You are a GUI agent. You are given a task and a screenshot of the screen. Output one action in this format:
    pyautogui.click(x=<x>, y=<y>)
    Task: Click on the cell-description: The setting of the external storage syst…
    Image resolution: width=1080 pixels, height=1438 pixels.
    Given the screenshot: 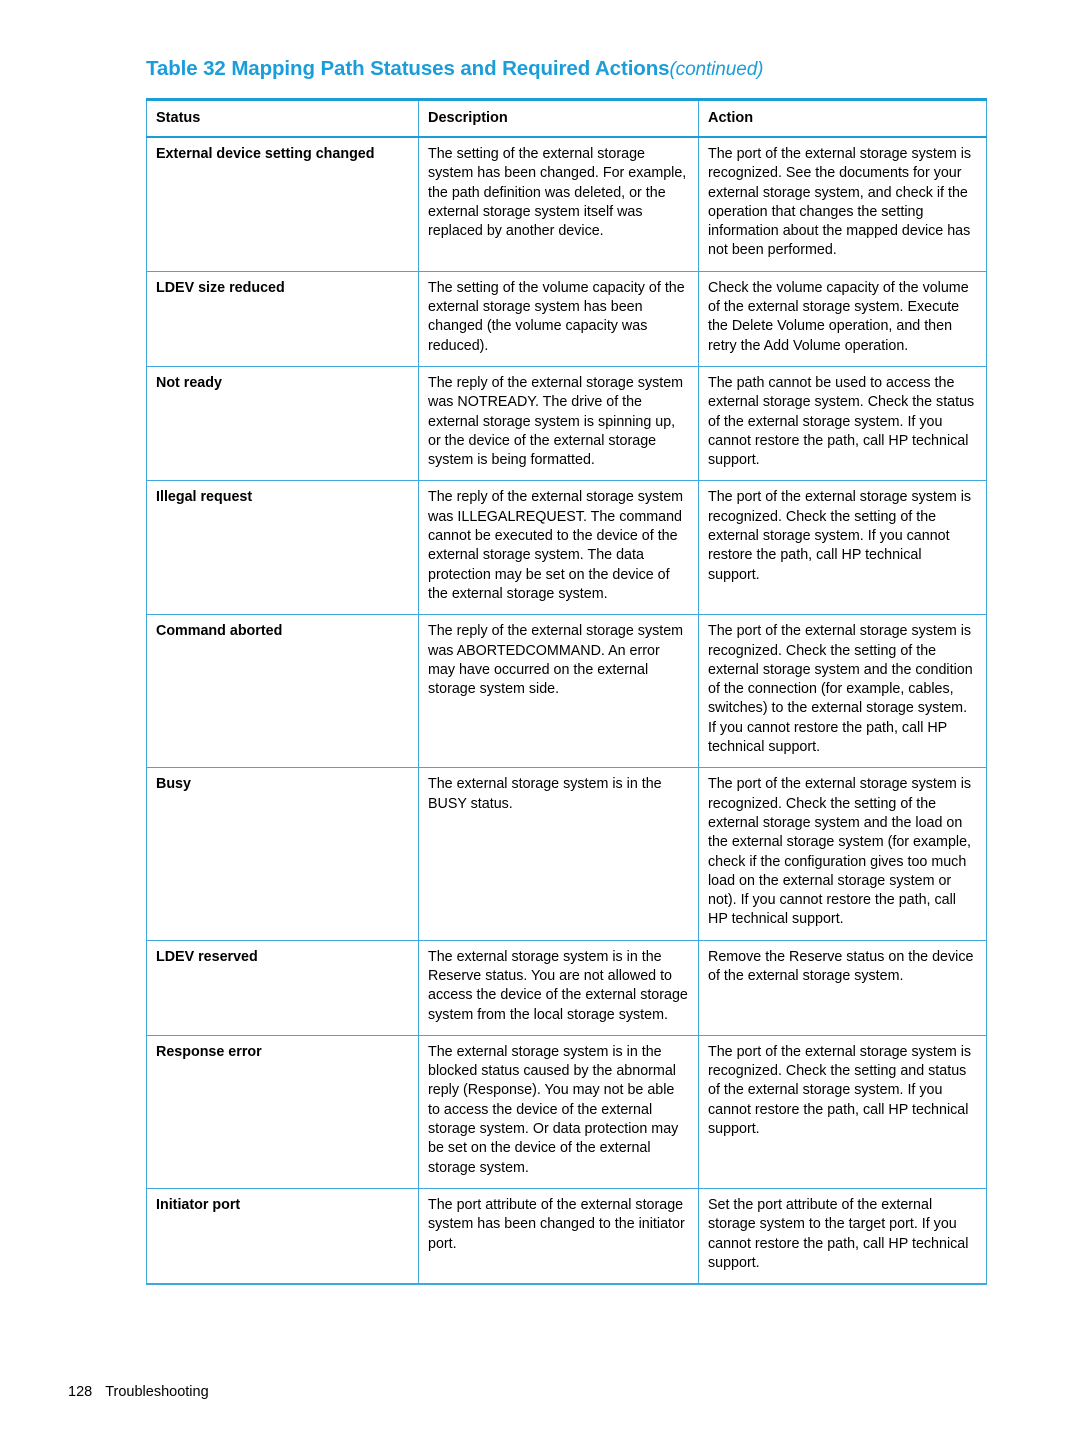 What is the action you would take?
    pyautogui.click(x=558, y=204)
    